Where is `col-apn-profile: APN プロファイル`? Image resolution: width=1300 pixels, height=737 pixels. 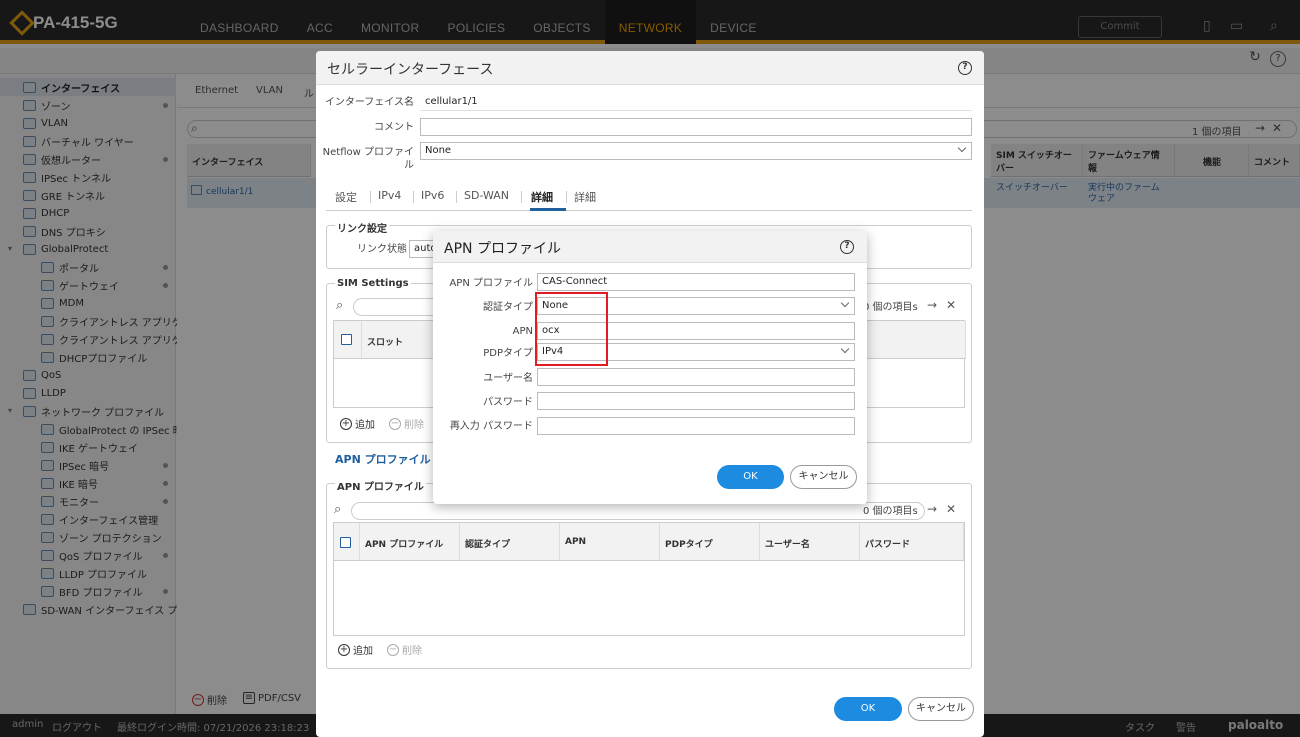
col-apn-profile: APN プロファイル is located at coordinates (410, 542).